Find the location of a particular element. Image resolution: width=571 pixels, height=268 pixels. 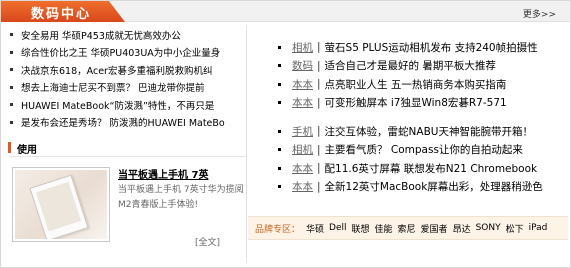

section-marker-icon is located at coordinates (9, 147).